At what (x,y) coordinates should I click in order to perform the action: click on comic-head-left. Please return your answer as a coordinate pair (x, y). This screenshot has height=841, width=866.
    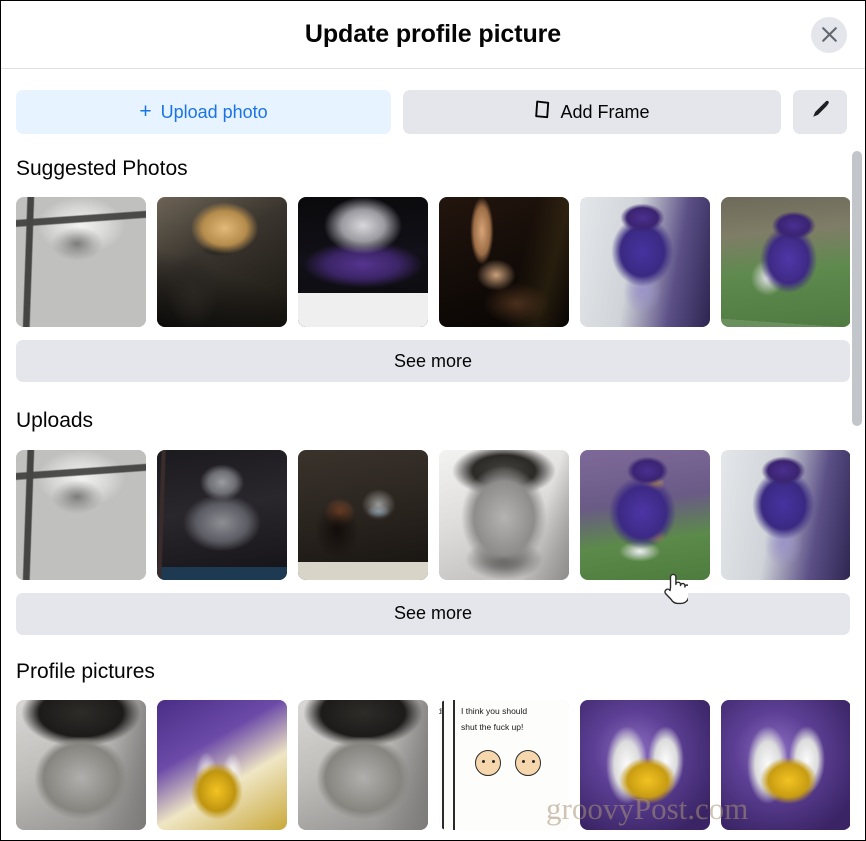
    Looking at the image, I should click on (488, 762).